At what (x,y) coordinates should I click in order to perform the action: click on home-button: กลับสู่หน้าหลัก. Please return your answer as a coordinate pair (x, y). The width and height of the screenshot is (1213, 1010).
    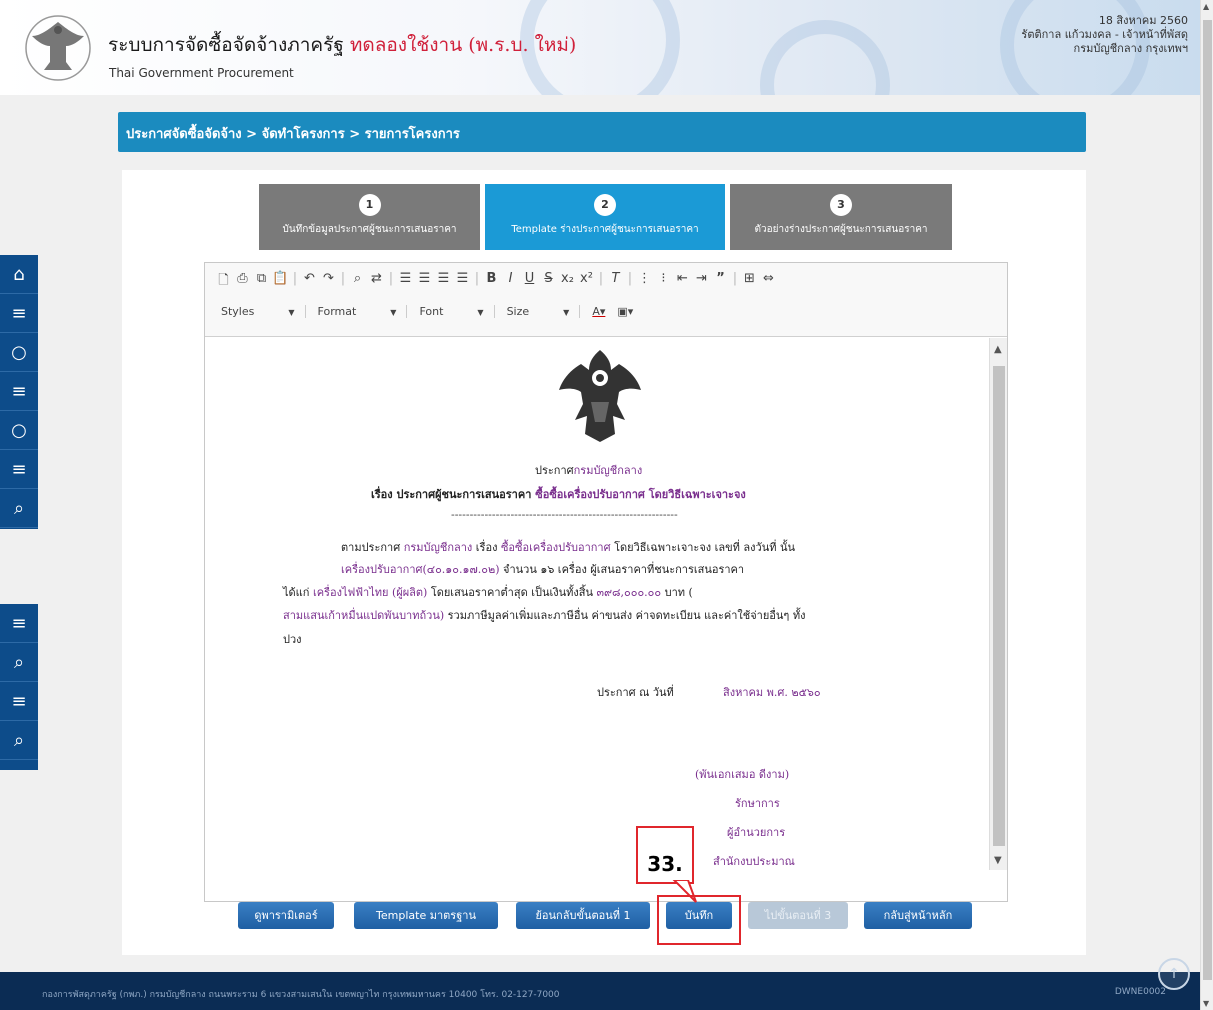
    Looking at the image, I should click on (918, 915).